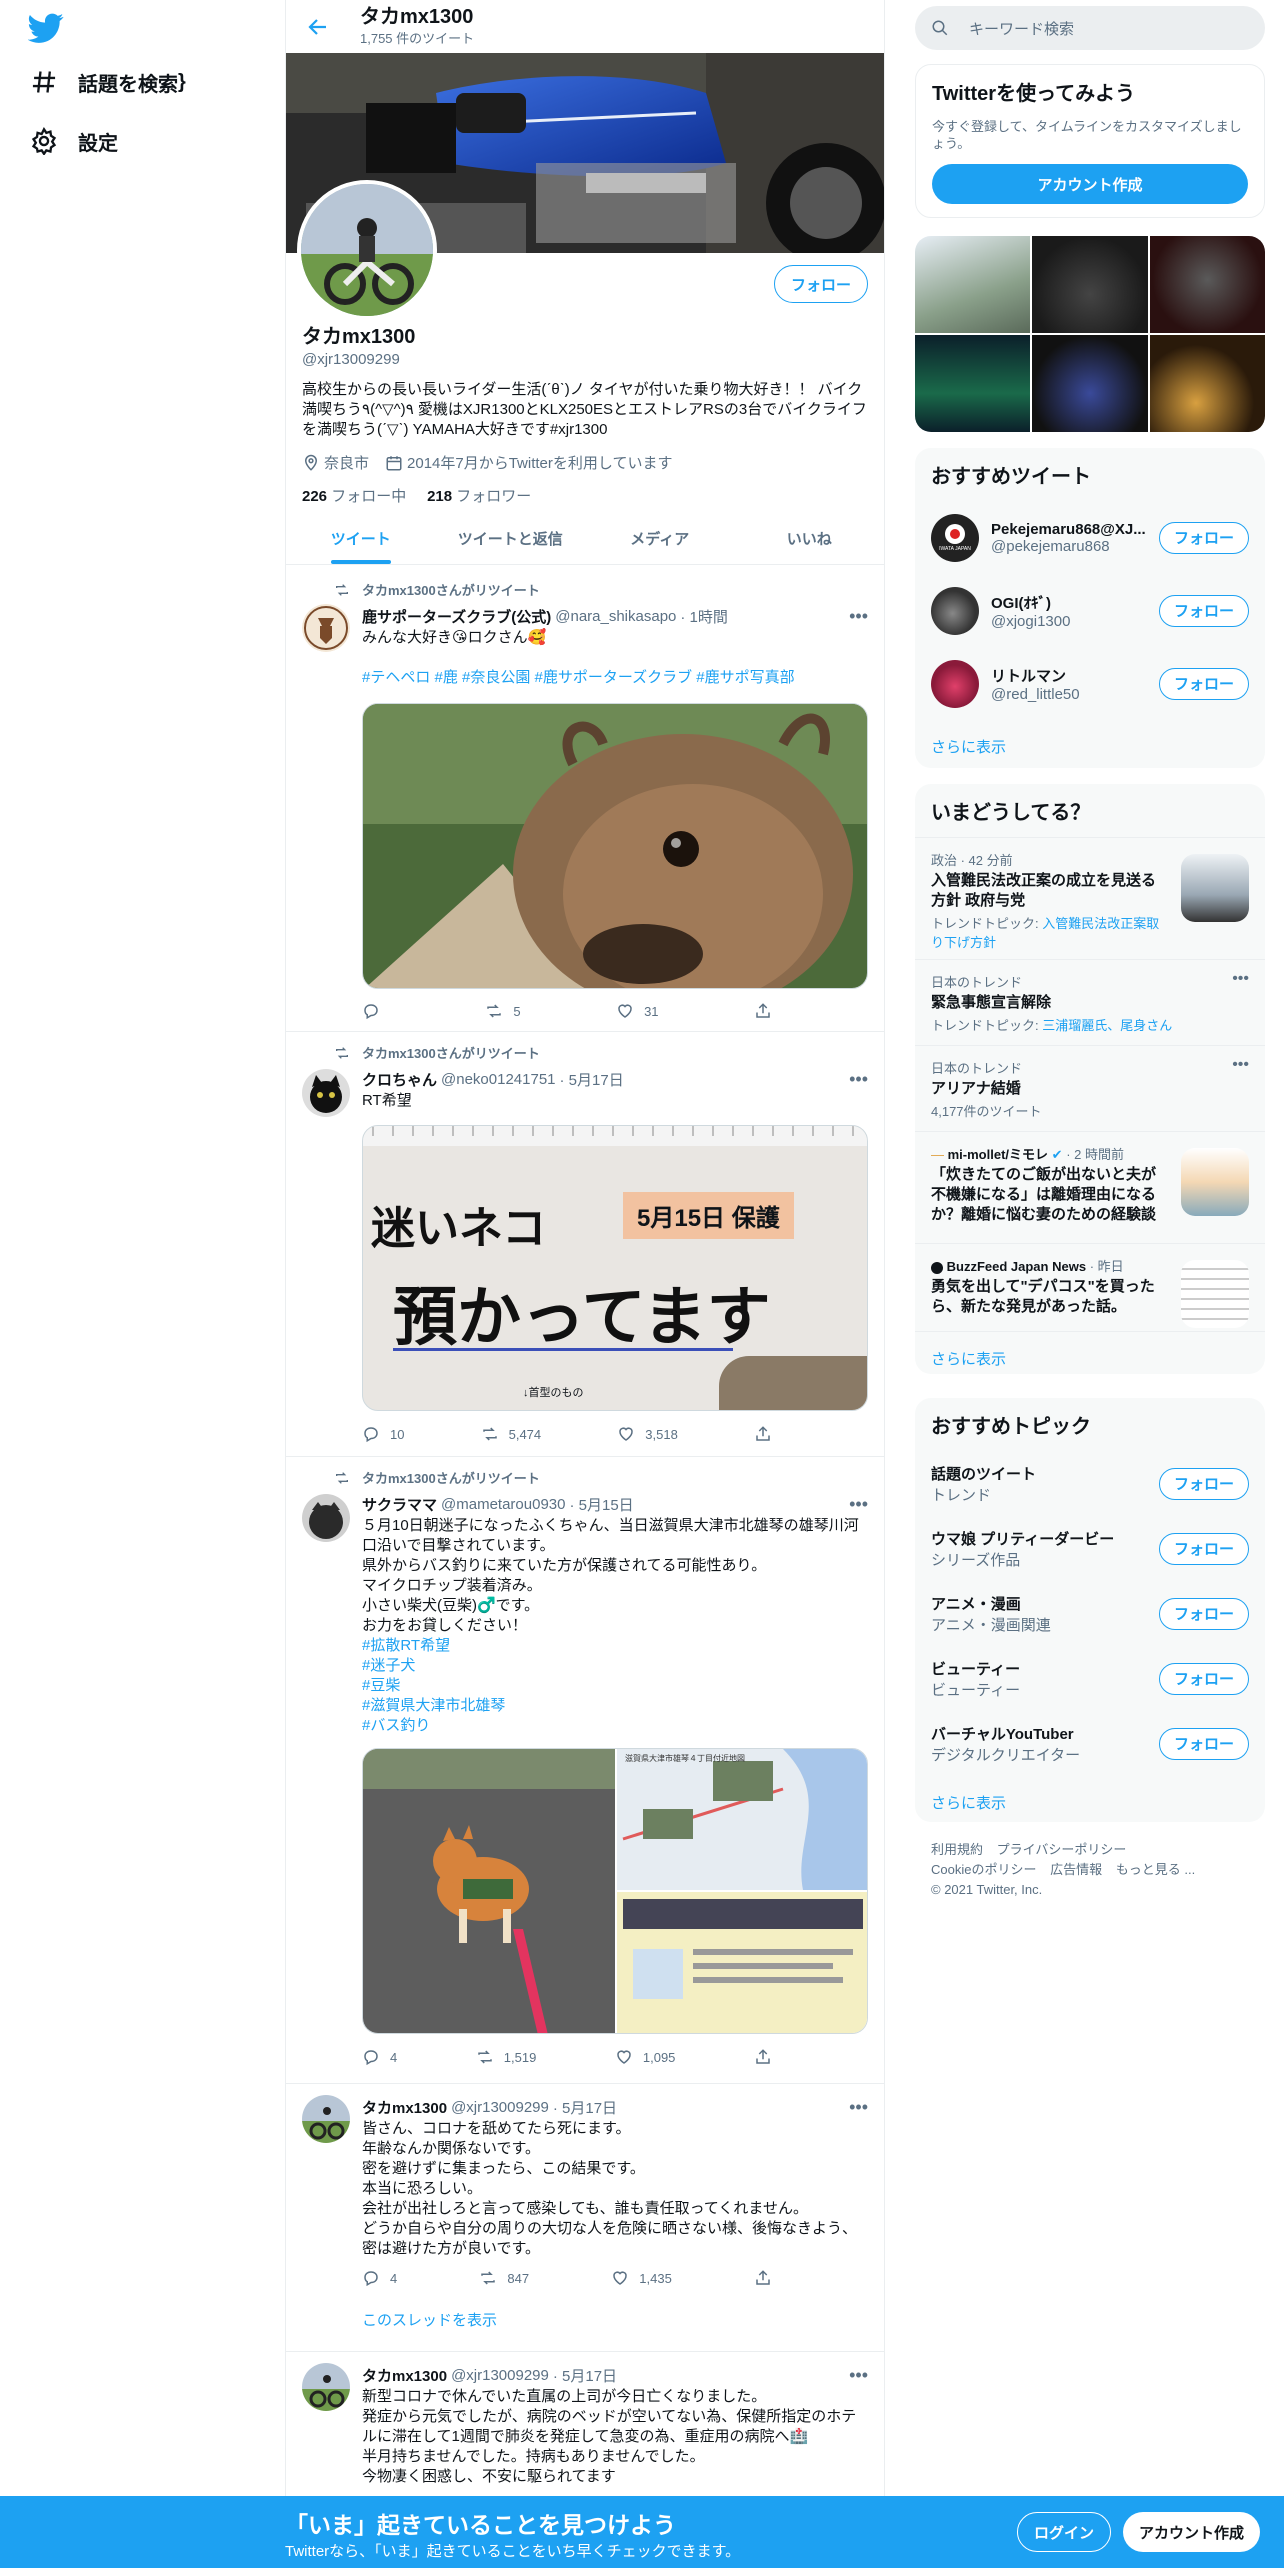 The height and width of the screenshot is (2568, 1284). What do you see at coordinates (1090, 1743) in the screenshot?
I see `topic-item: バーチャルYouTuber デジタルクリエイター フォロー` at bounding box center [1090, 1743].